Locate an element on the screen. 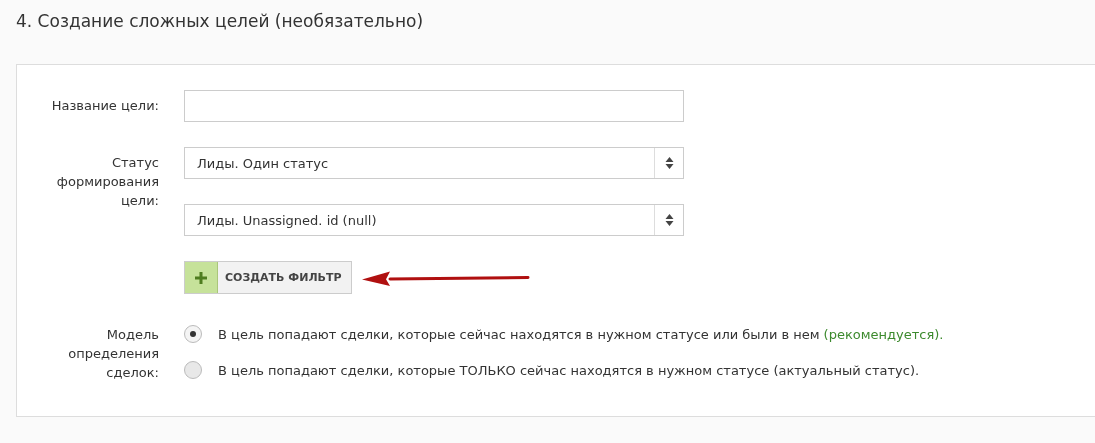 This screenshot has width=1095, height=443. option-label: В цель попадают сделки, которые сейчас находятся в нужном статусе или были в нем is located at coordinates (519, 334).